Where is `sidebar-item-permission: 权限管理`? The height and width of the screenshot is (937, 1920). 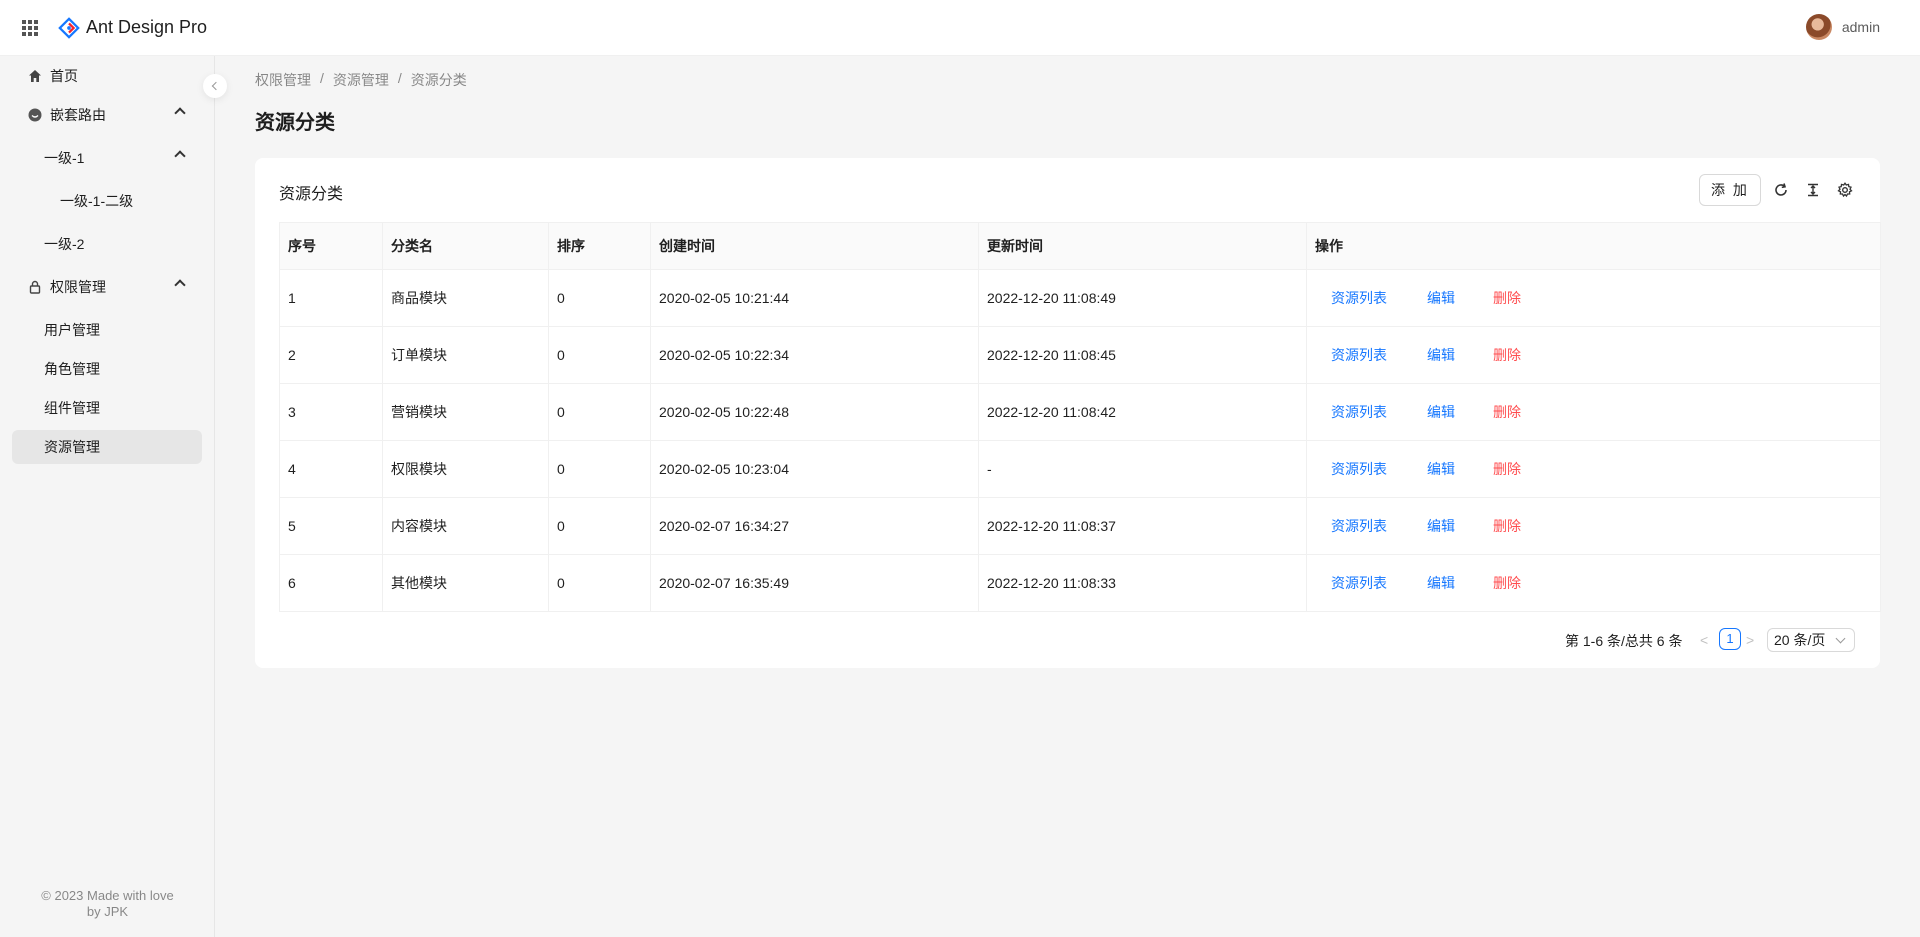
sidebar-item-permission: 权限管理 is located at coordinates (107, 287).